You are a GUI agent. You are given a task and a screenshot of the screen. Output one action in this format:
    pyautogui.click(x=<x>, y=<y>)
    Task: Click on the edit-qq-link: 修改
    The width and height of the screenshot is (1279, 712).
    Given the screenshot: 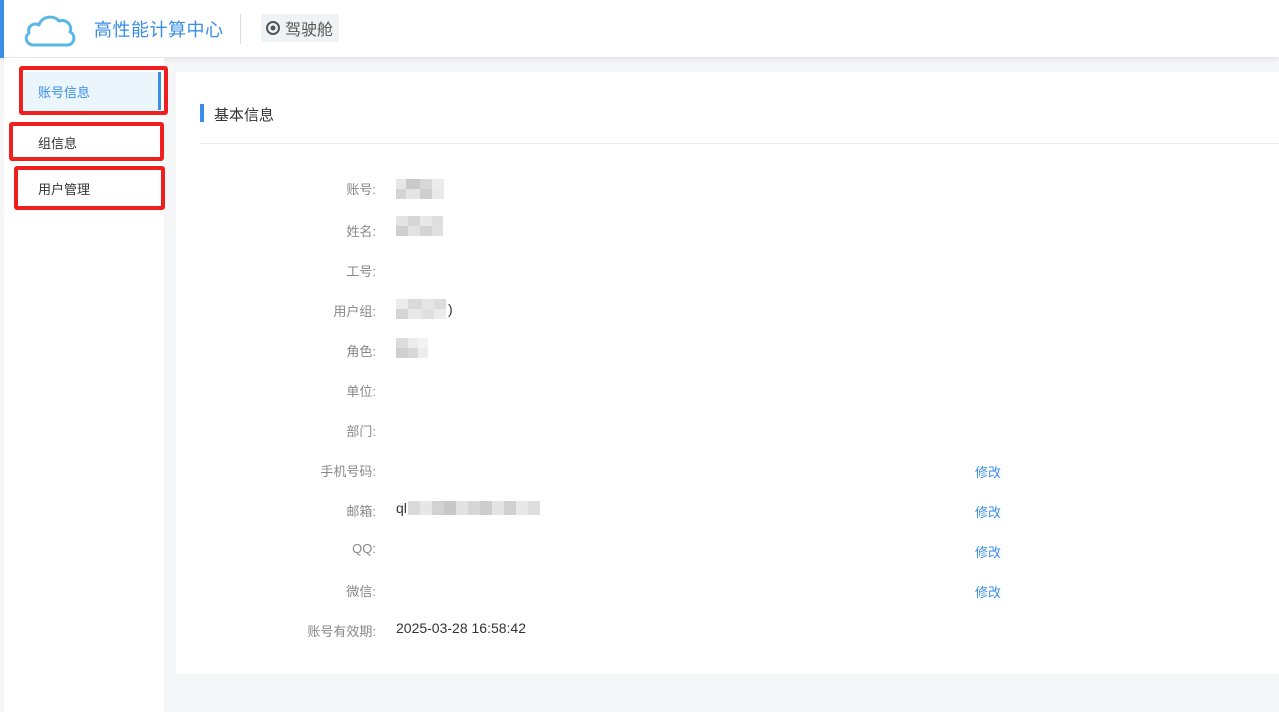 What is the action you would take?
    pyautogui.click(x=988, y=551)
    